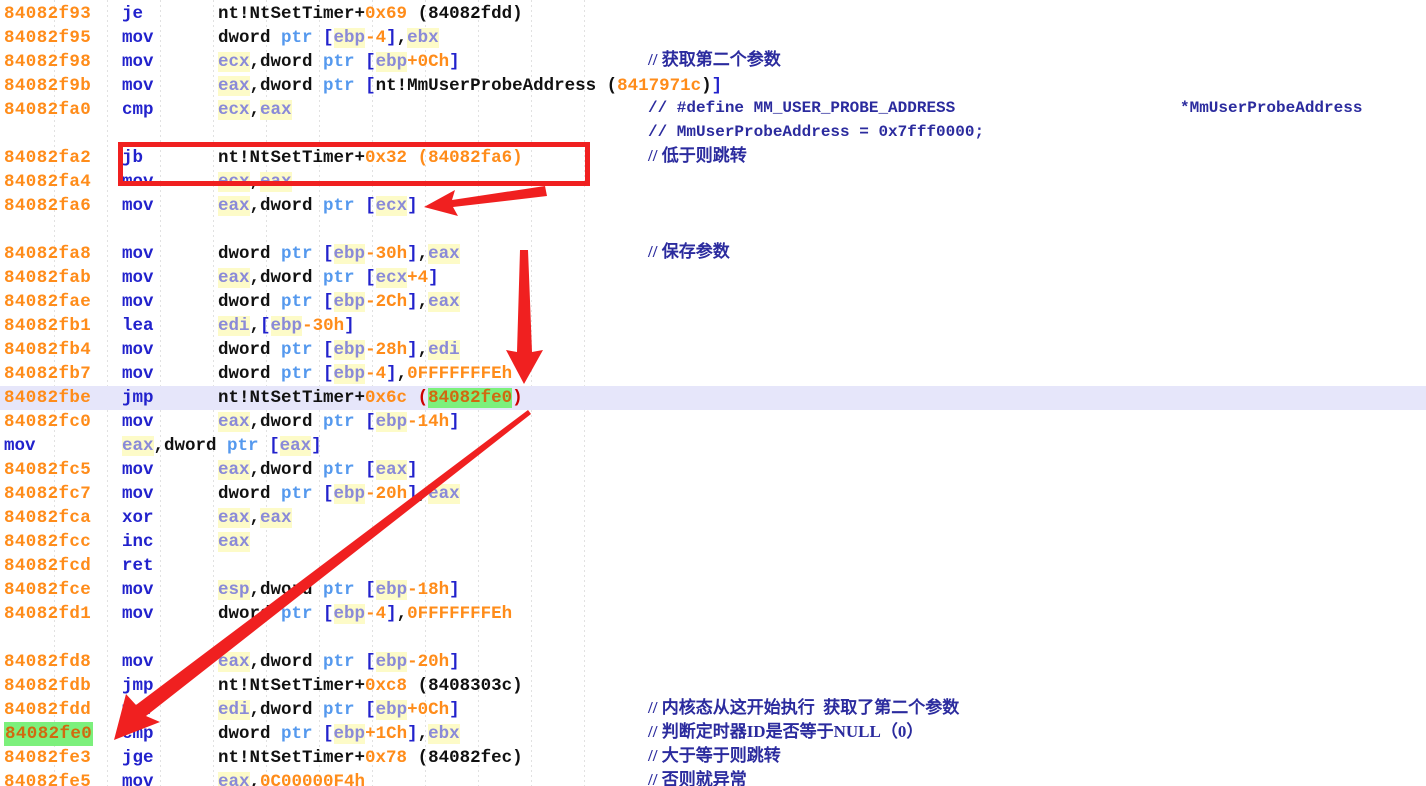 The height and width of the screenshot is (786, 1426). I want to click on instruction-operands: dword ptr [ebp+1Ch],ebx, so click(339, 734).